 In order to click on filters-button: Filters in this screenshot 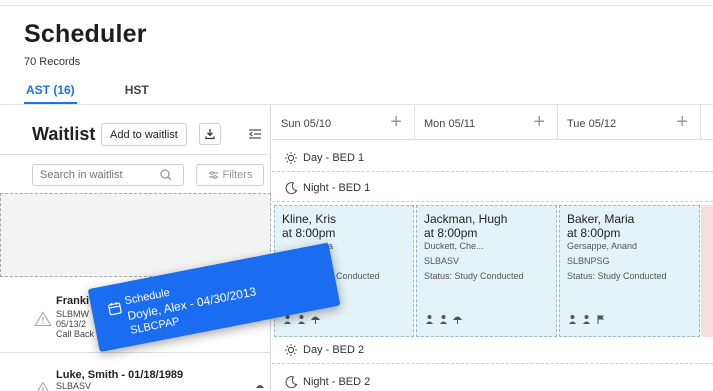, I will do `click(230, 175)`.